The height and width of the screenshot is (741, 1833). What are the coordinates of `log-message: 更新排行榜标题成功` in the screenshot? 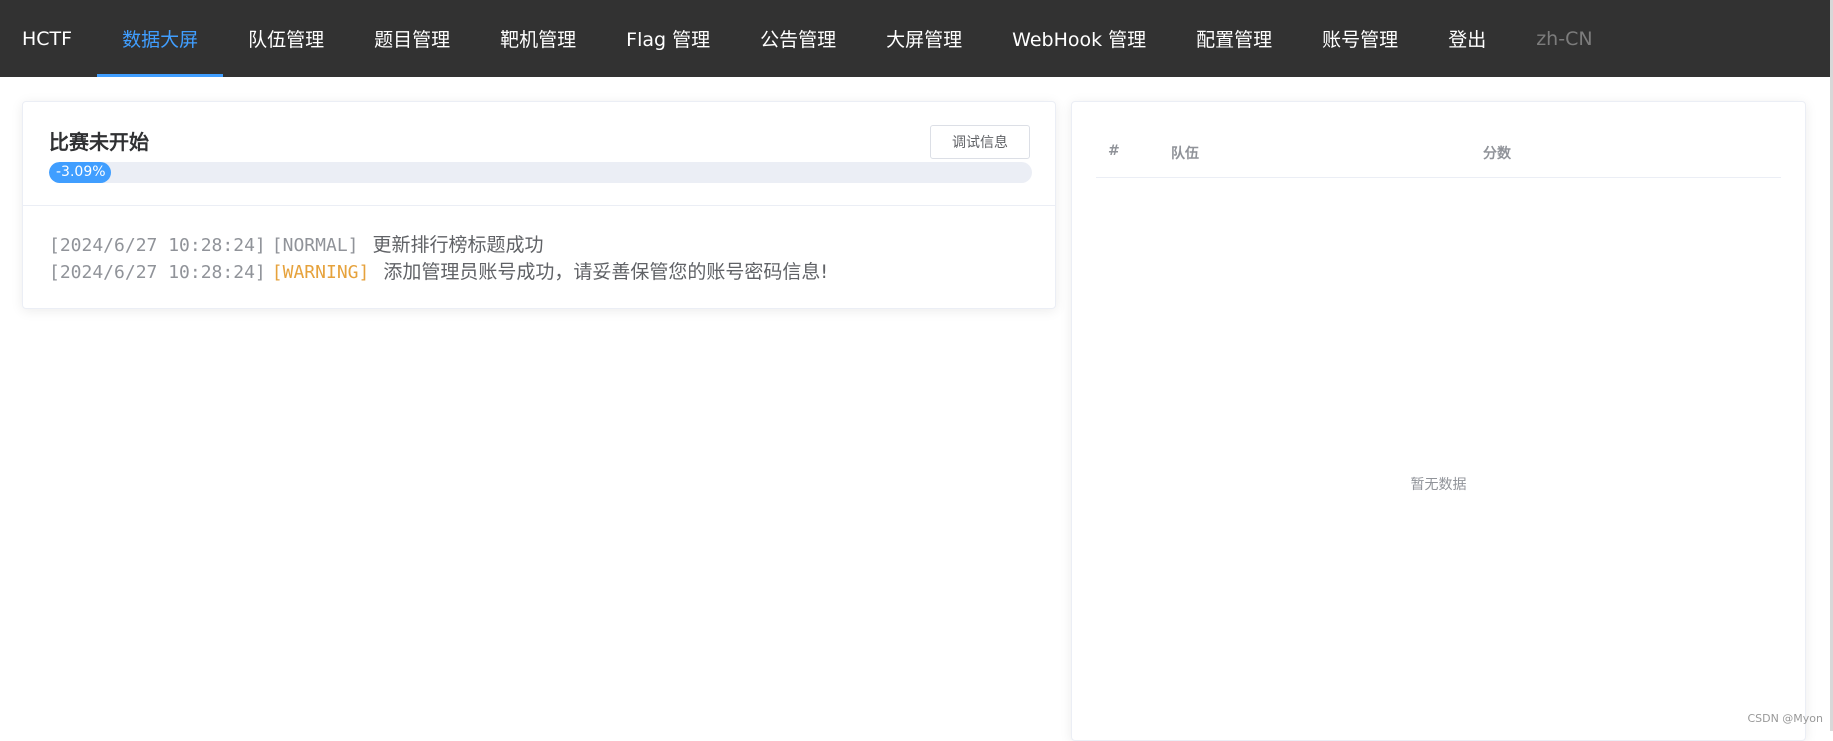 It's located at (458, 245).